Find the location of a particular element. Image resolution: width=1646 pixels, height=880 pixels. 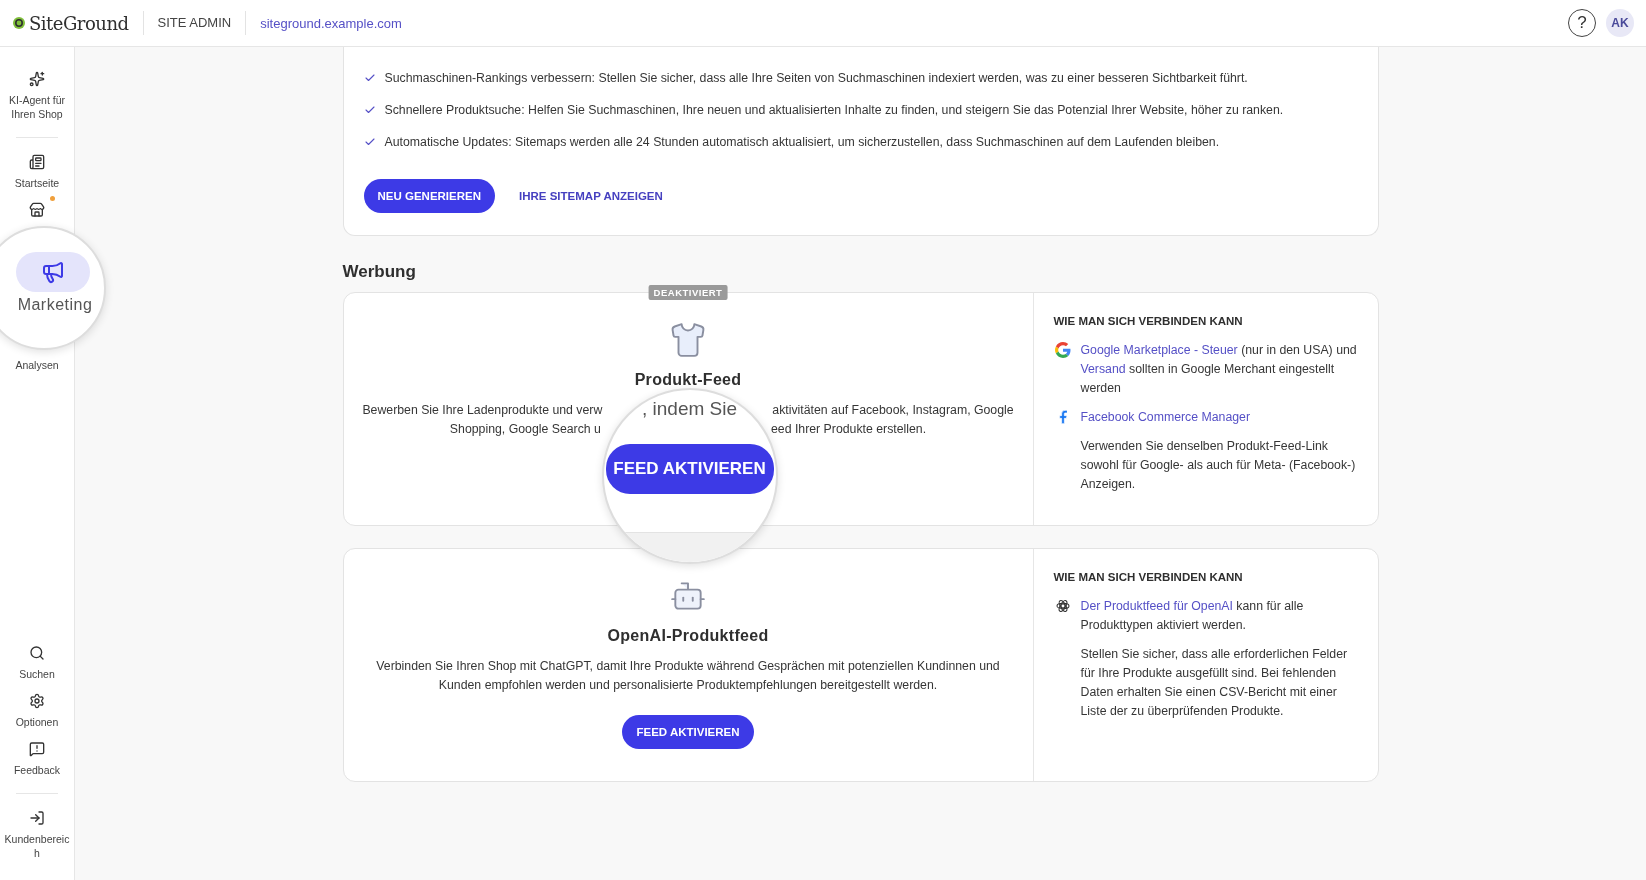

connect-link: Google Marketplace - Steuer is located at coordinates (1159, 350).